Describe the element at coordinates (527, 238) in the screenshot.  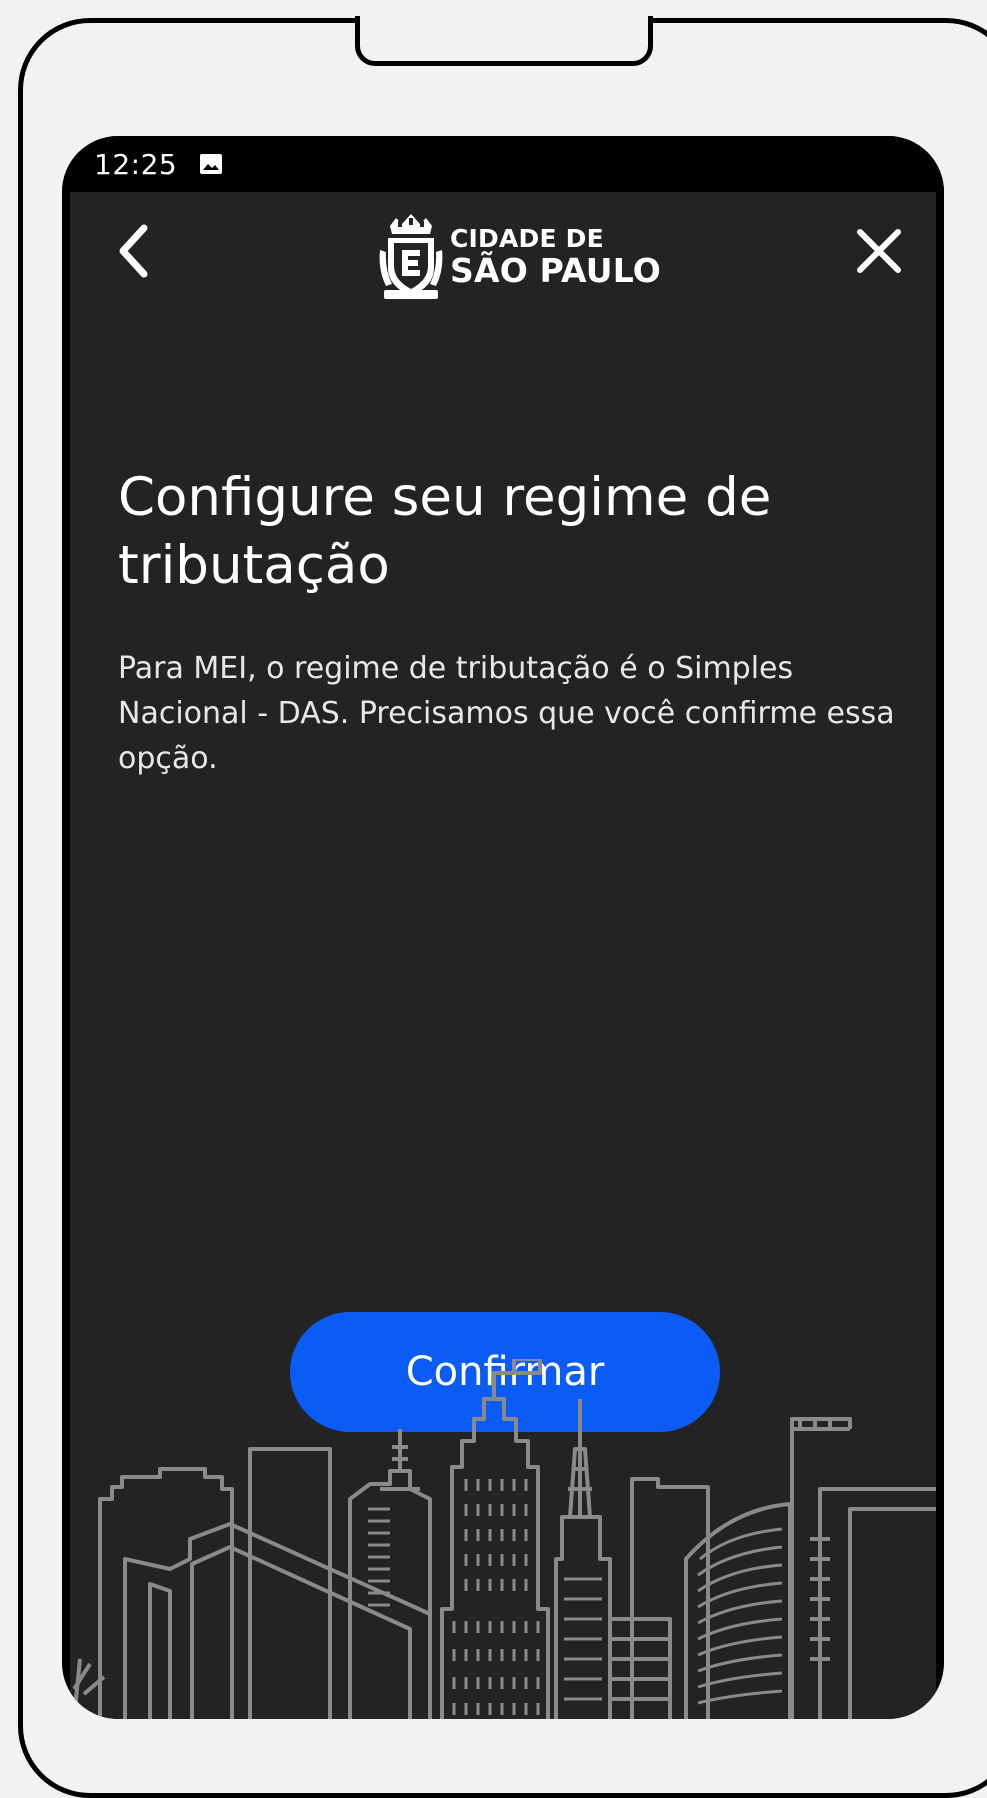
I see `logo-line-1: CIDADE DE` at that location.